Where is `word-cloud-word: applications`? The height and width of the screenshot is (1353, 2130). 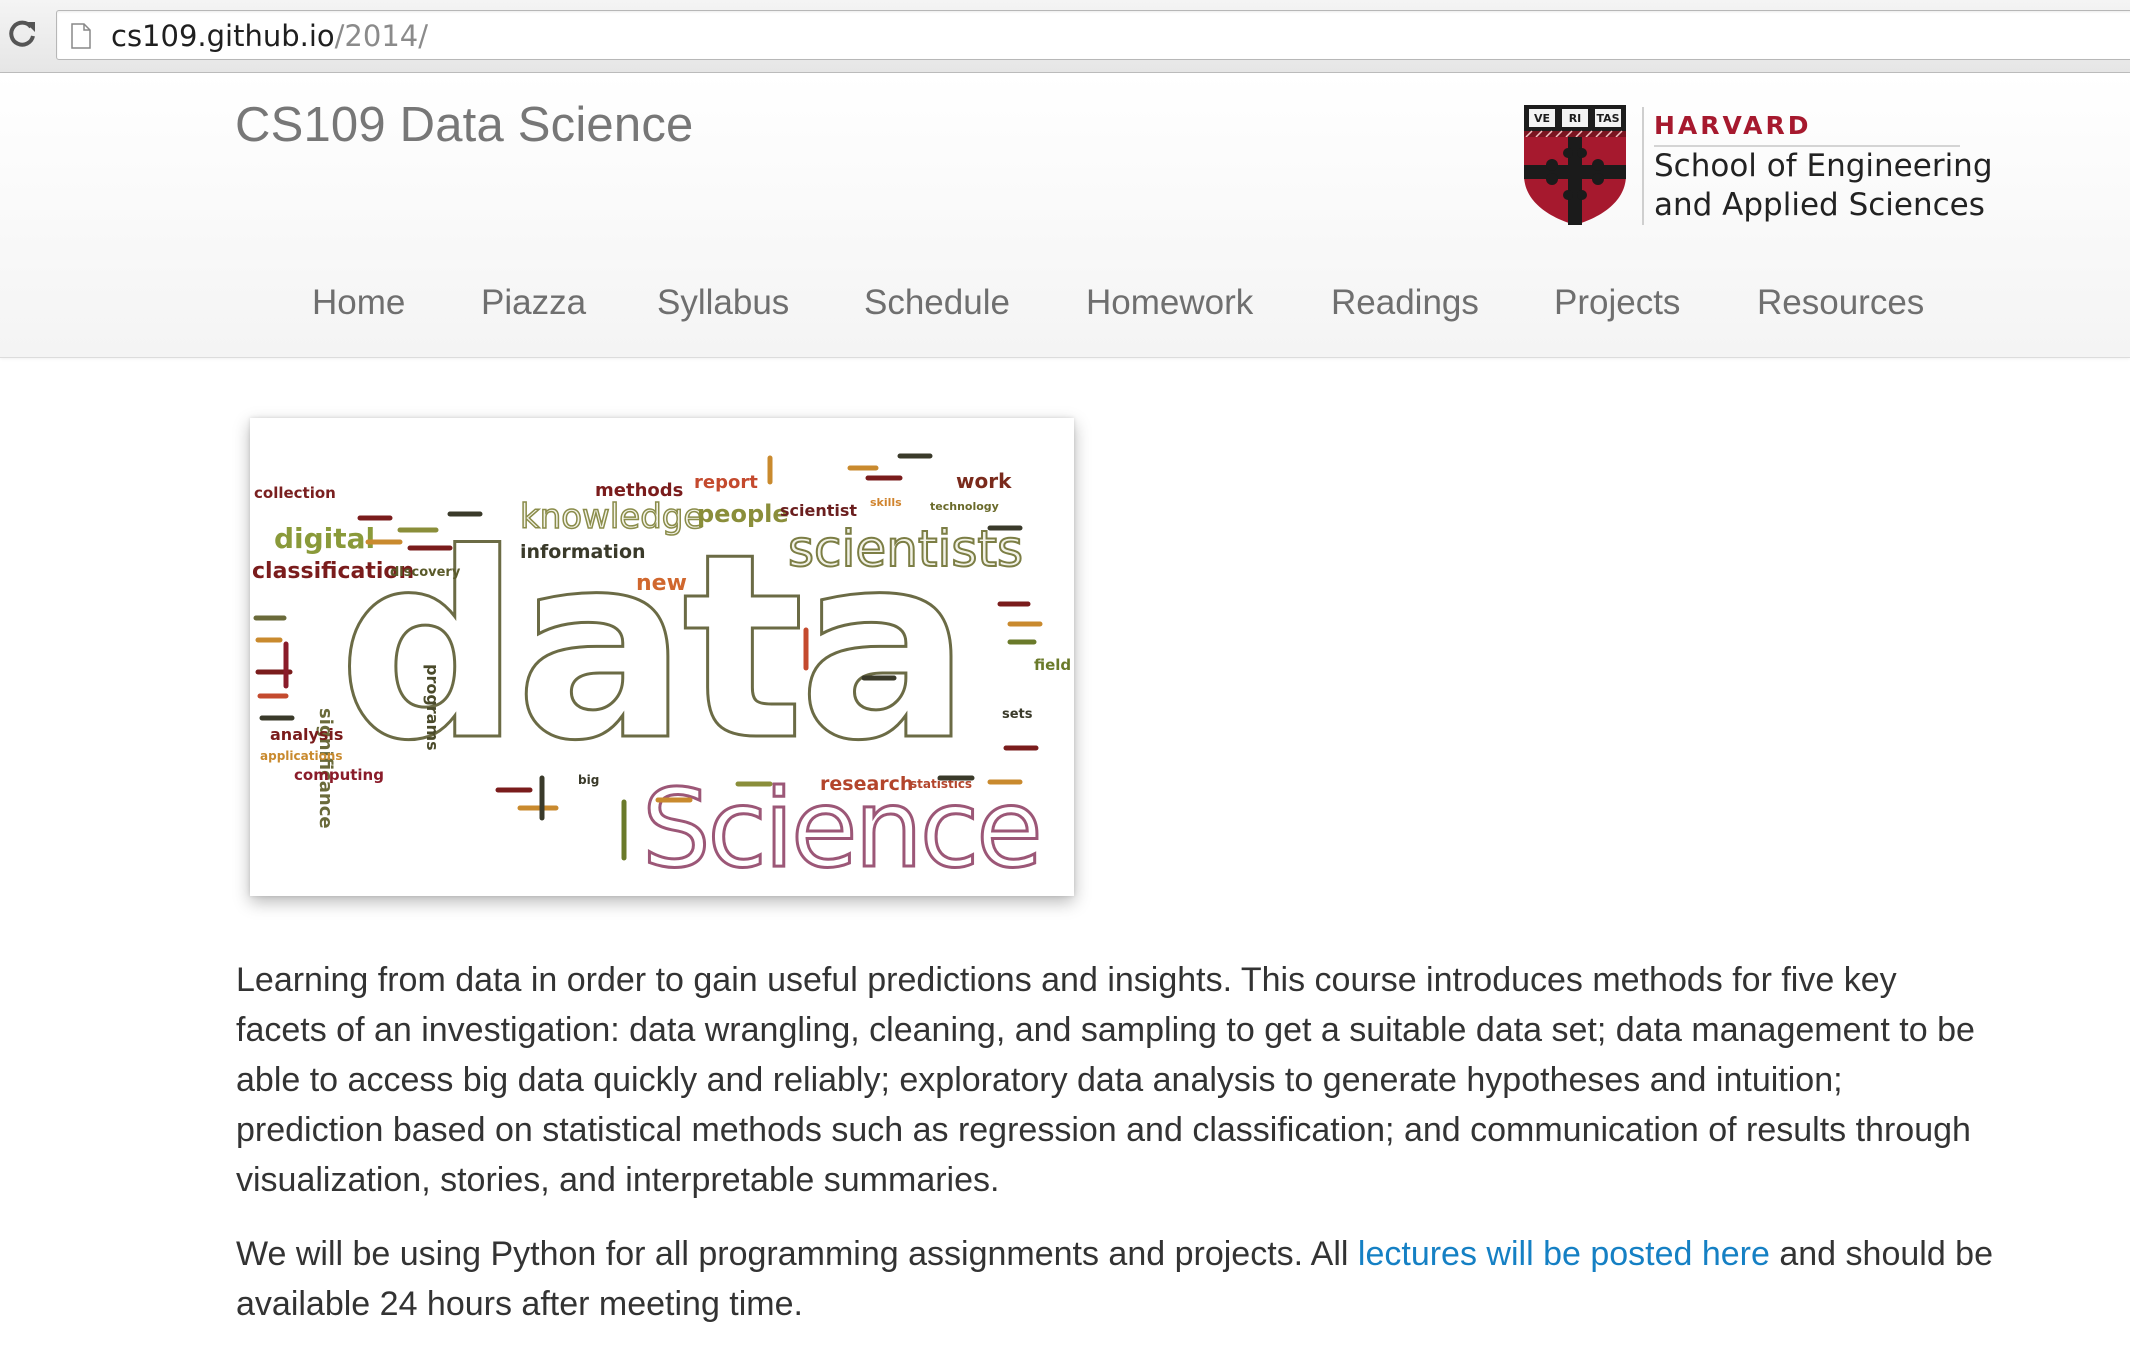
word-cloud-word: applications is located at coordinates (301, 756).